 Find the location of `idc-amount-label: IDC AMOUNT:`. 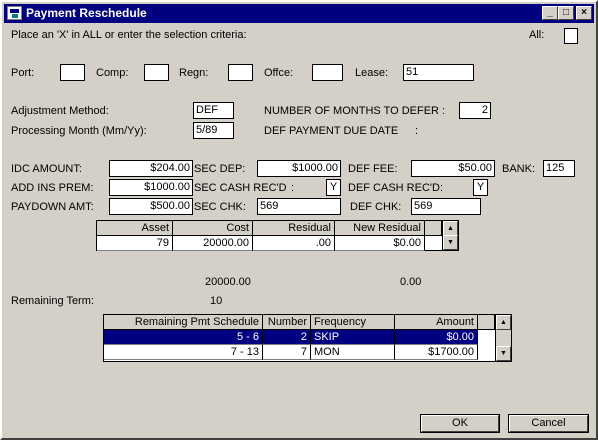

idc-amount-label: IDC AMOUNT: is located at coordinates (46, 169).